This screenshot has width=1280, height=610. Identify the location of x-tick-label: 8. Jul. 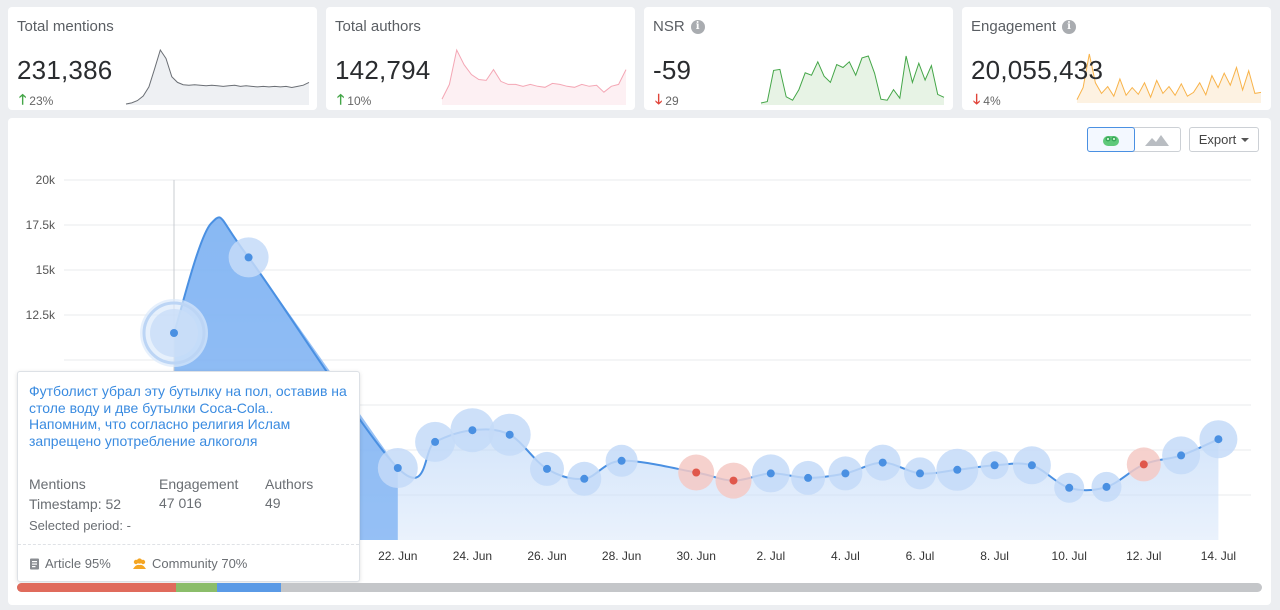
(994, 556).